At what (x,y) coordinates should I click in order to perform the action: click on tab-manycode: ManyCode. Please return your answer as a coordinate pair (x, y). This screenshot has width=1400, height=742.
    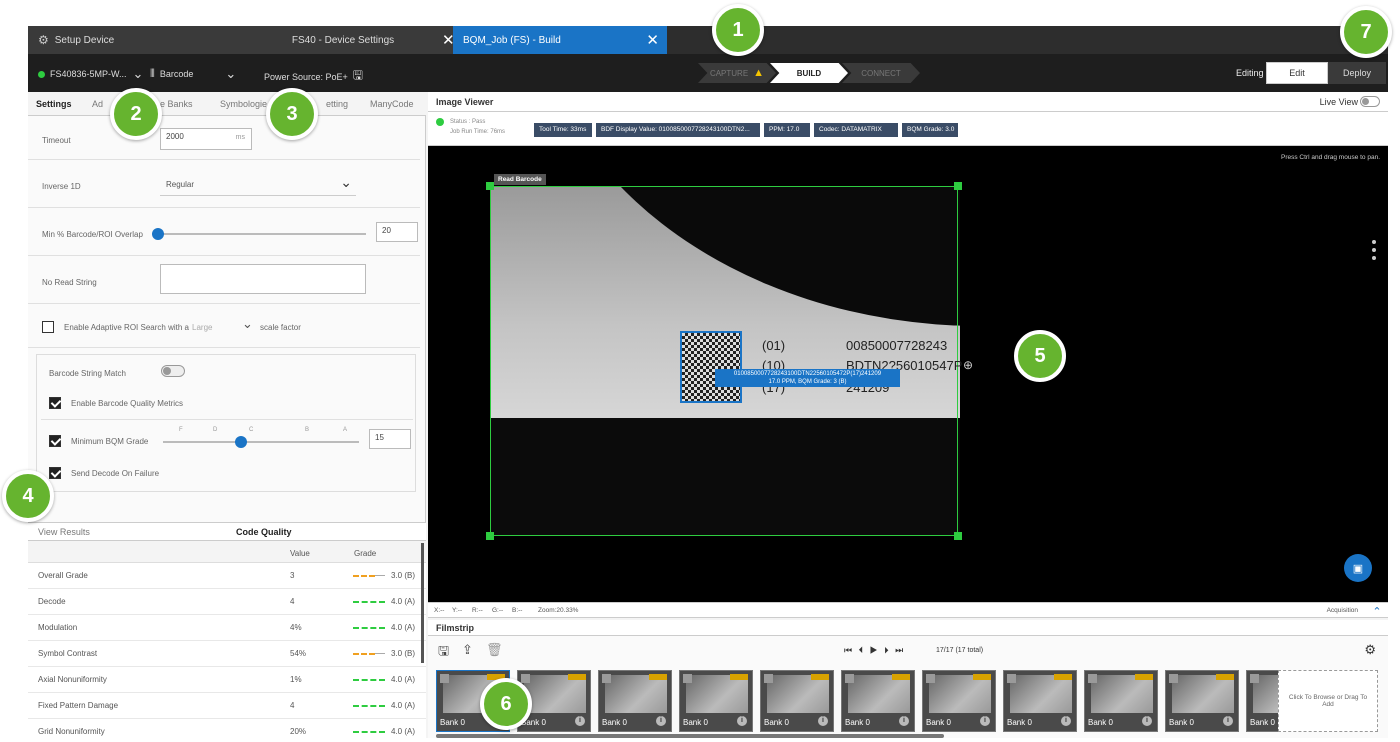
    Looking at the image, I should click on (392, 104).